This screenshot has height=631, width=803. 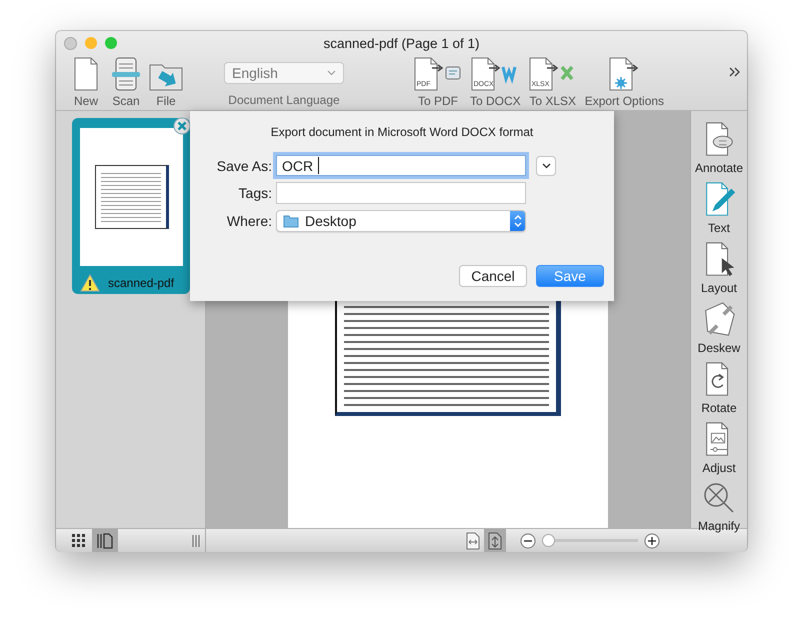 What do you see at coordinates (401, 165) in the screenshot?
I see `text-field: OCR` at bounding box center [401, 165].